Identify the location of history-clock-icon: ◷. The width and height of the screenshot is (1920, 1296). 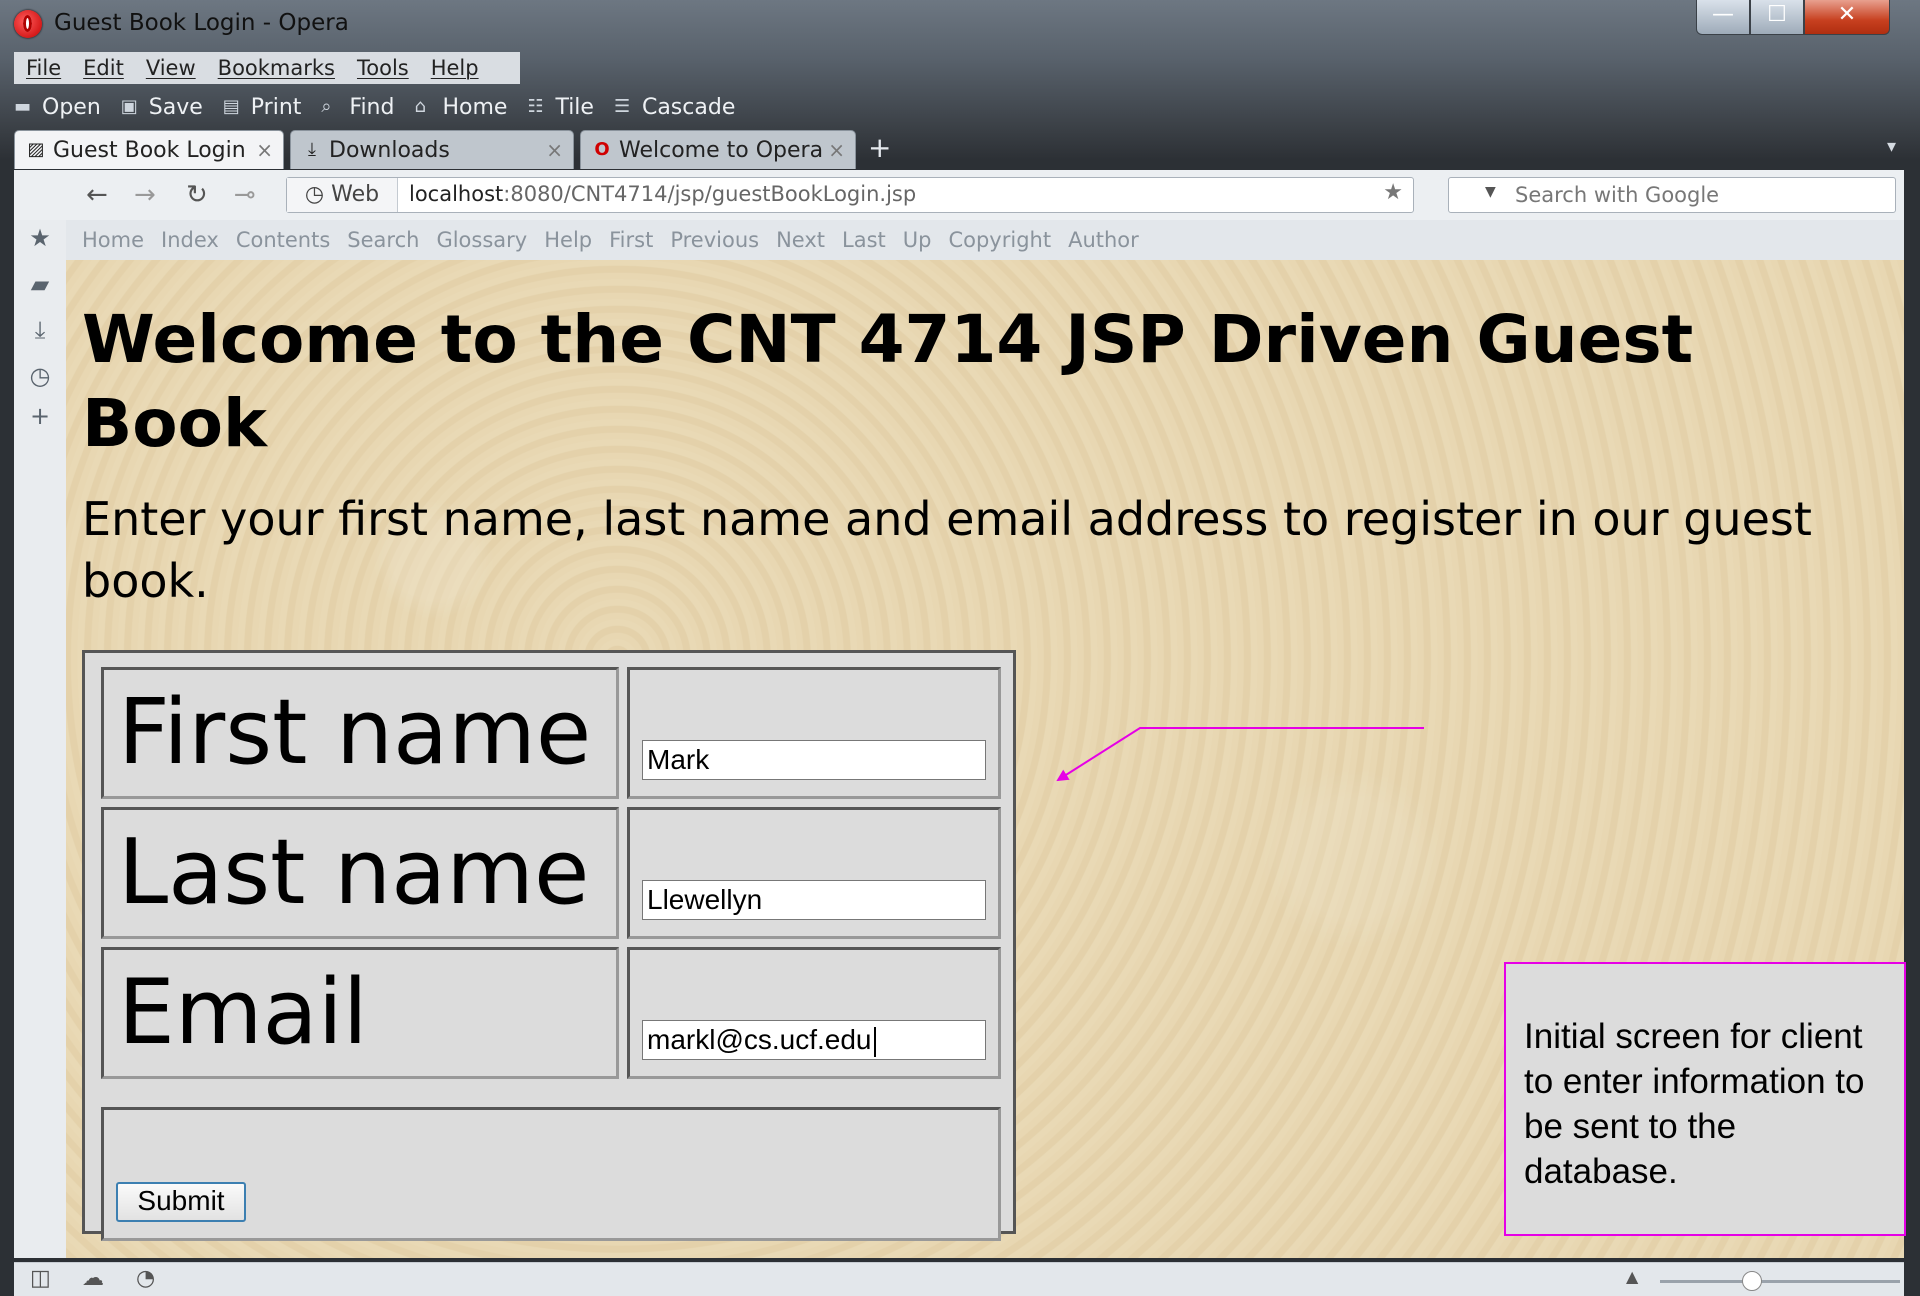
(40, 376).